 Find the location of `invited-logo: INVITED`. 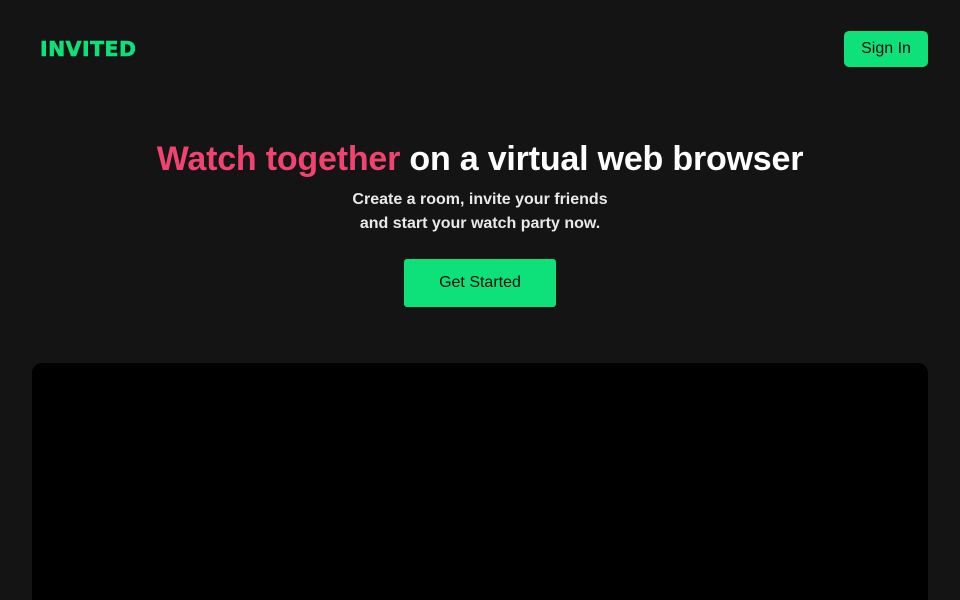

invited-logo: INVITED is located at coordinates (88, 49).